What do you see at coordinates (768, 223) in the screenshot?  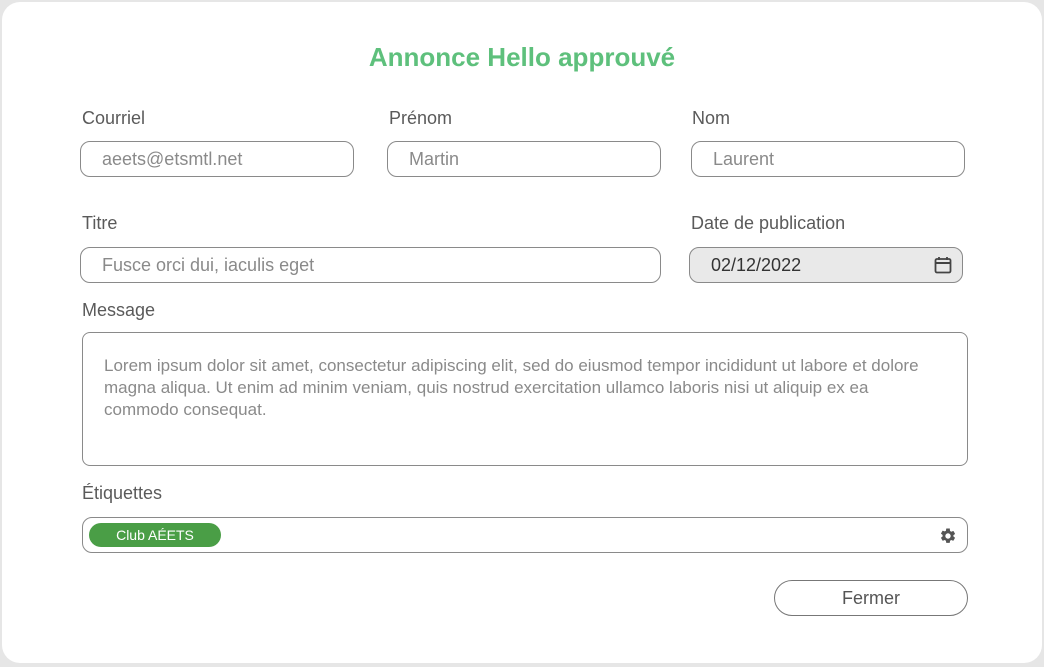 I see `publication-date-label: Date de publication` at bounding box center [768, 223].